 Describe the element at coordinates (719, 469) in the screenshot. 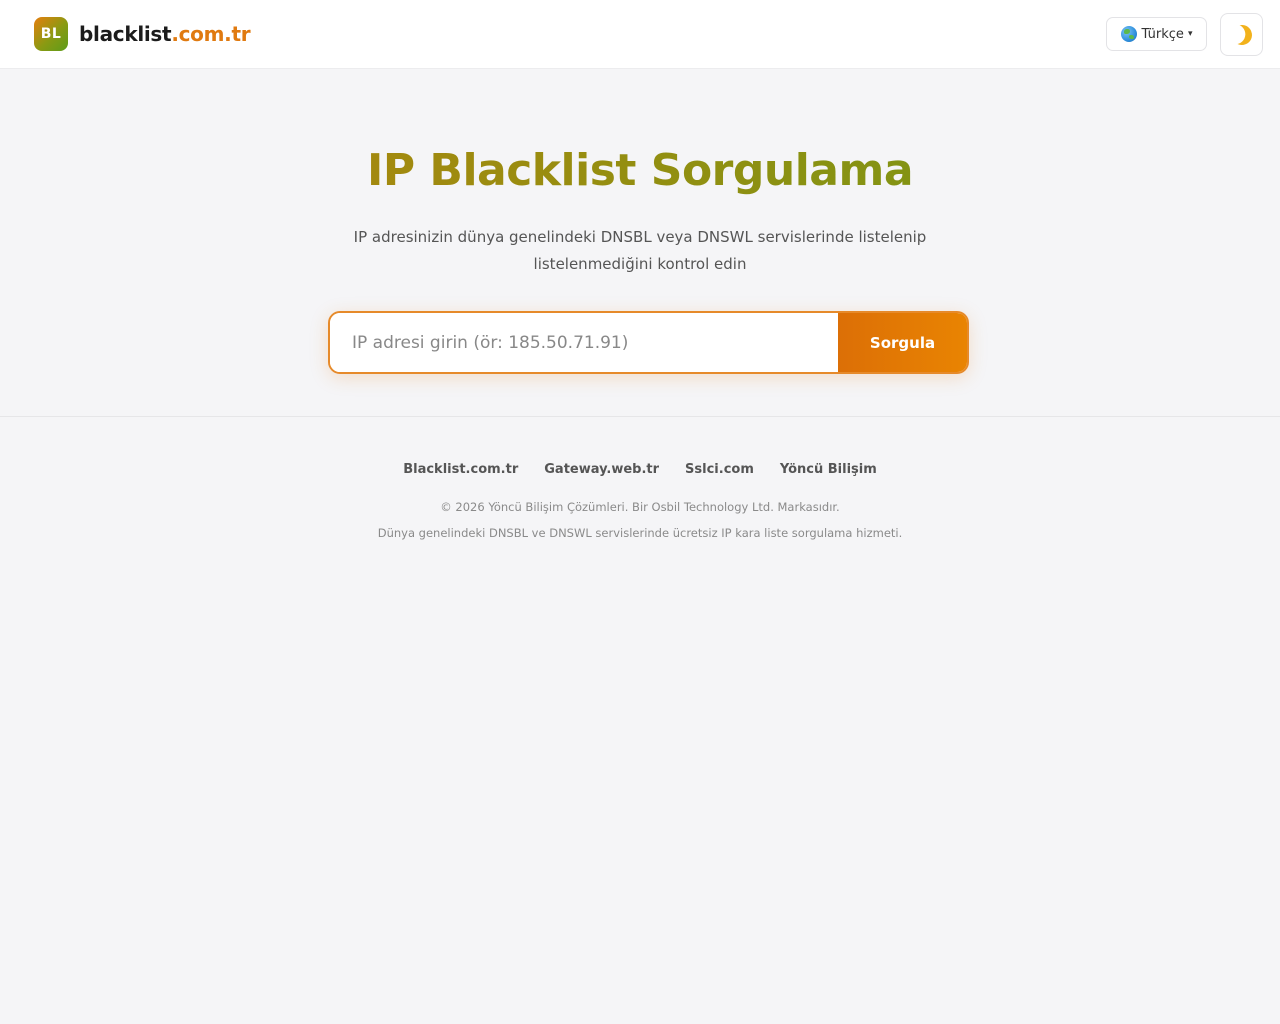

I see `footer-link-sslci: Sslci.com` at that location.